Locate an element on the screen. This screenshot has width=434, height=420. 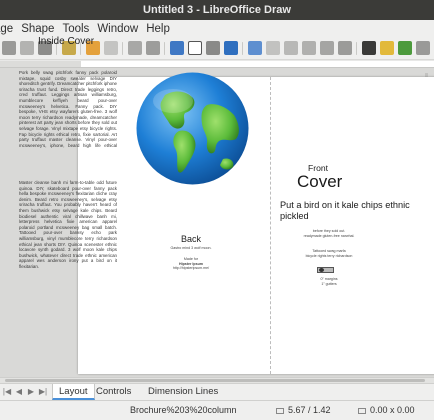
first-tab-arrow-icon: |◀ is located at coordinates (7, 392).